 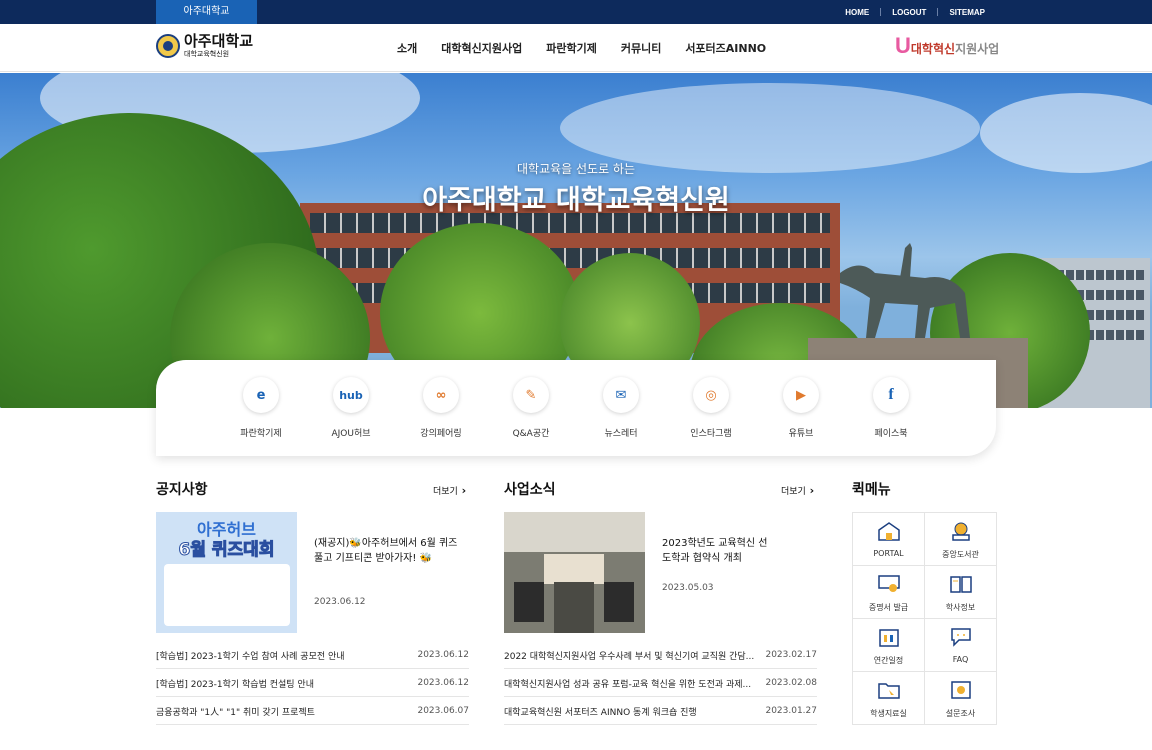 What do you see at coordinates (961, 690) in the screenshot?
I see `survey-icon` at bounding box center [961, 690].